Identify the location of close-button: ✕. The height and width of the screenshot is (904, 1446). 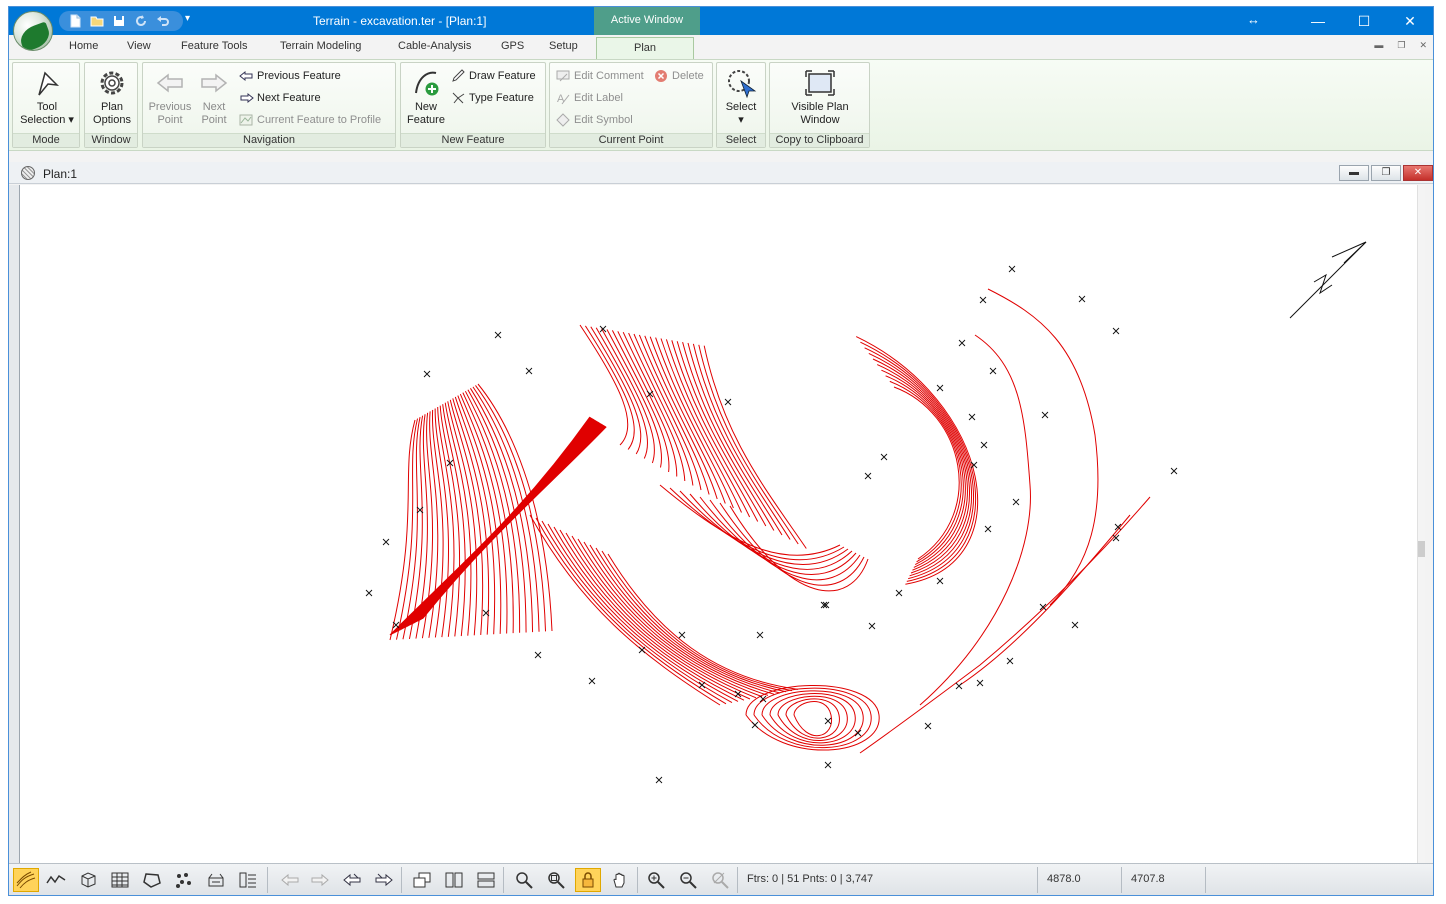
(1410, 21).